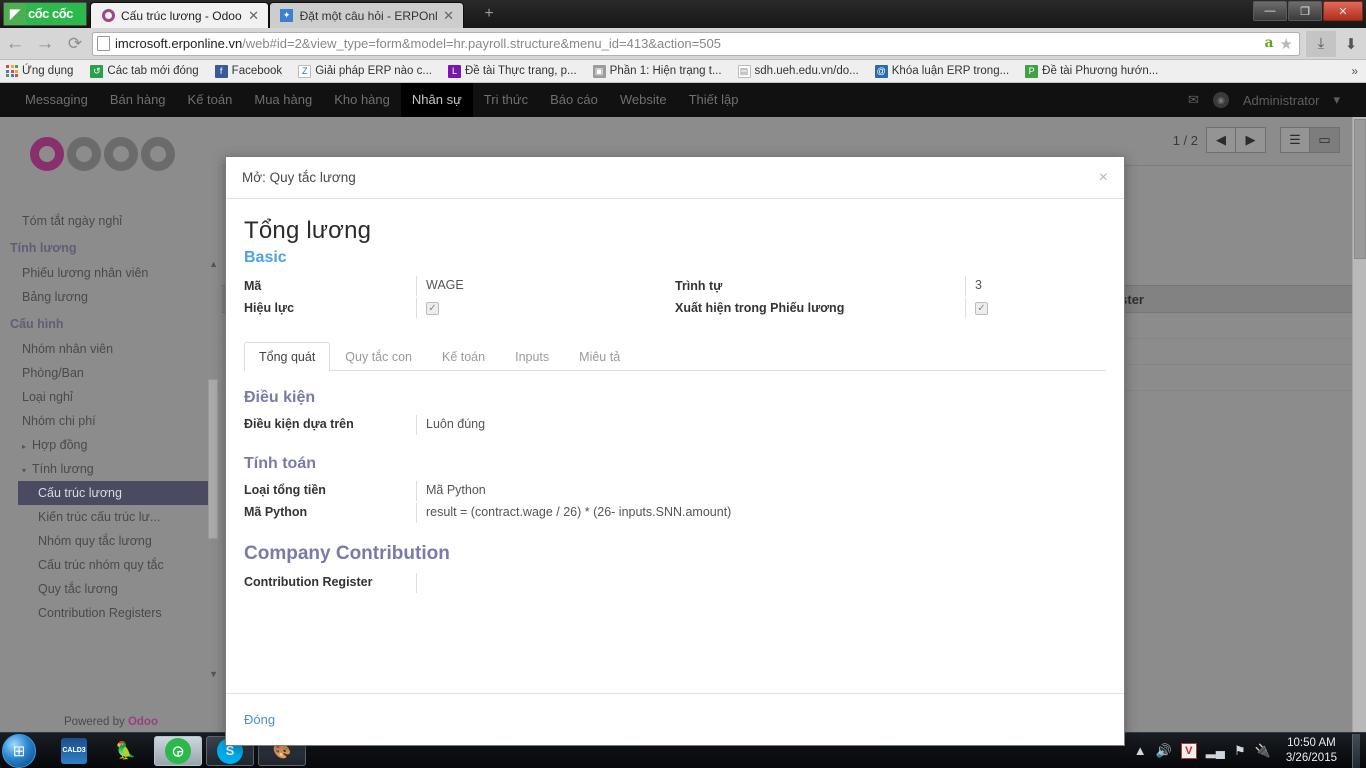  What do you see at coordinates (362, 100) in the screenshot?
I see `menu-item-warehouse: Kho hàng` at bounding box center [362, 100].